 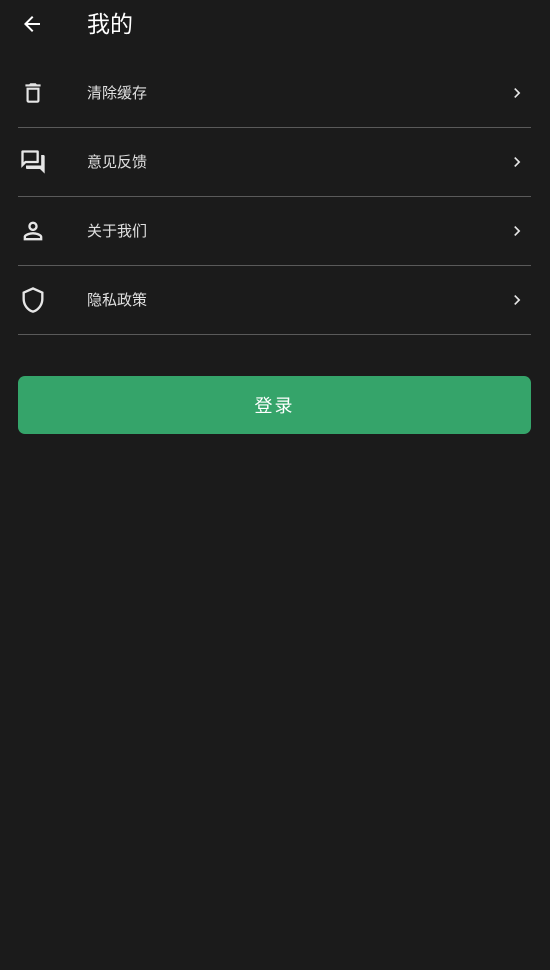 I want to click on app-header: 我的, so click(x=275, y=25).